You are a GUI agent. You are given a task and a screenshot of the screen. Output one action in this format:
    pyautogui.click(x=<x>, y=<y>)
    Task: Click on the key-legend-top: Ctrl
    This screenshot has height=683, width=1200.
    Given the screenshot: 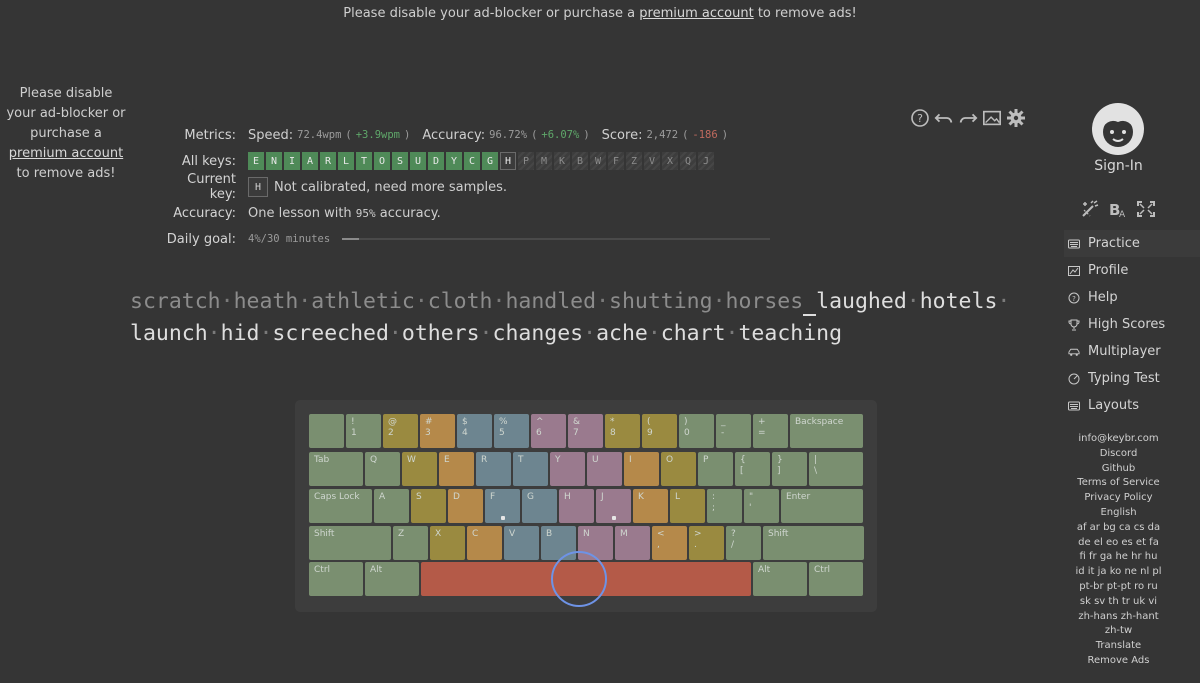 What is the action you would take?
    pyautogui.click(x=322, y=570)
    